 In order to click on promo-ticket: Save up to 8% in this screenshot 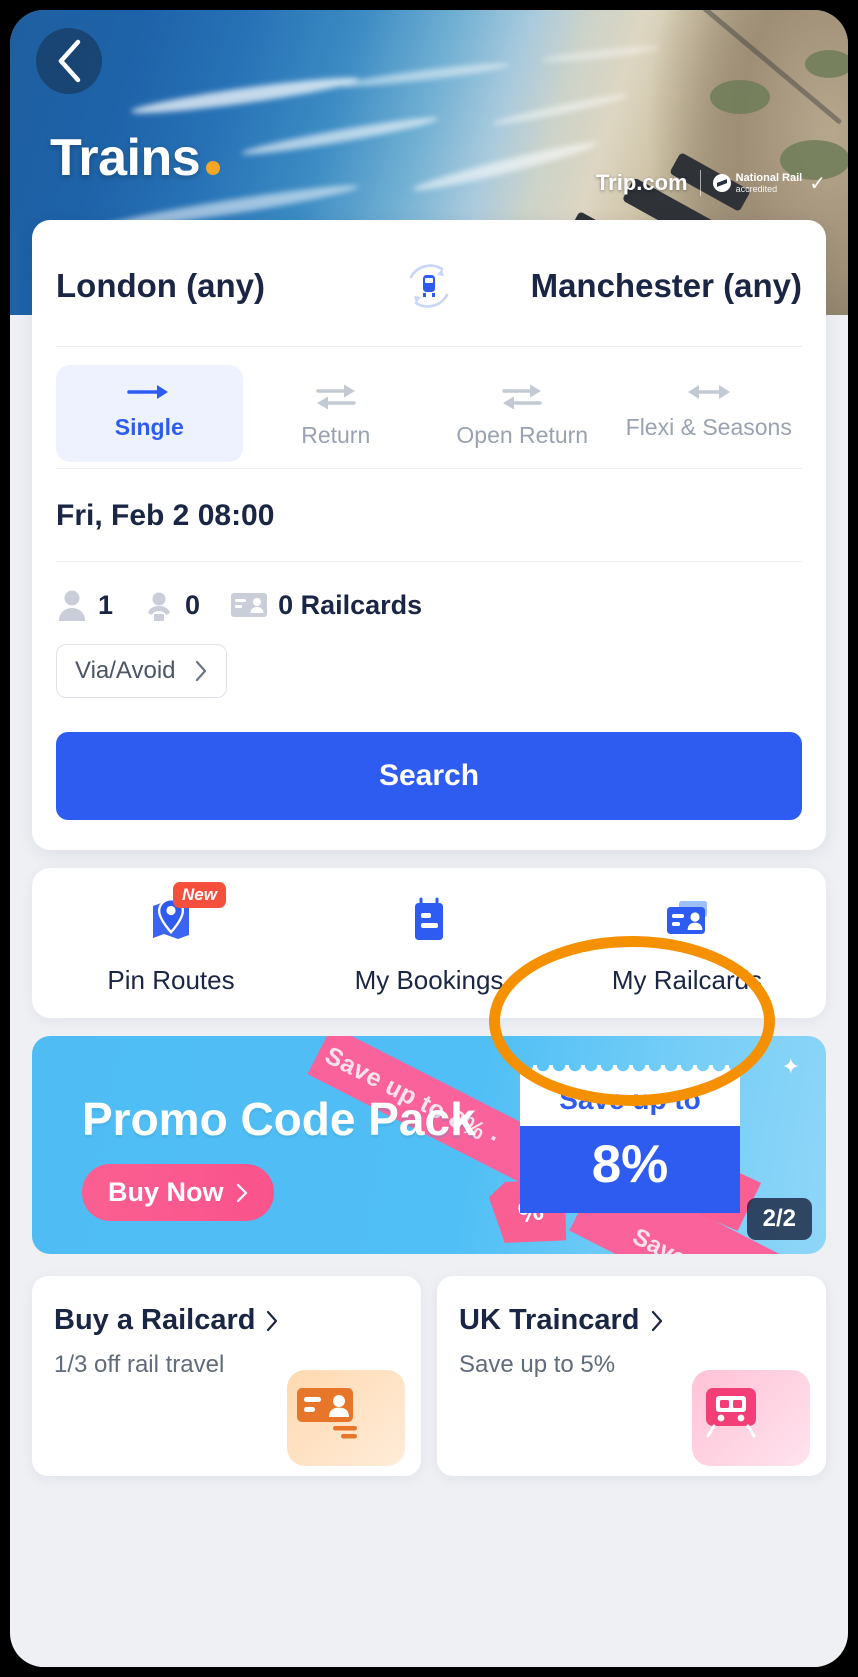, I will do `click(630, 1139)`.